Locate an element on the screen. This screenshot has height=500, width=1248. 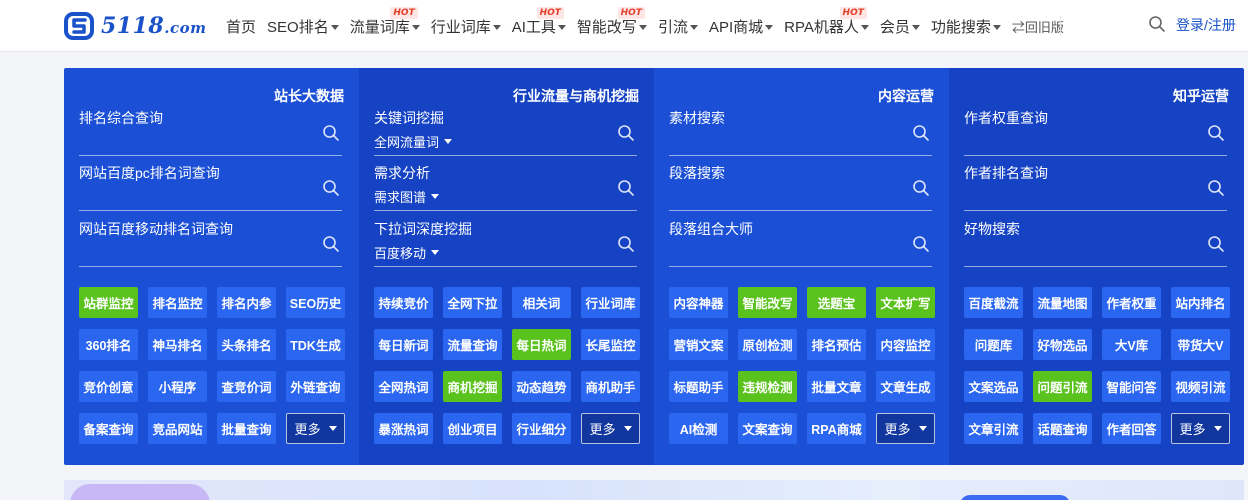
tool-tag-button: 创业项目 is located at coordinates (472, 428).